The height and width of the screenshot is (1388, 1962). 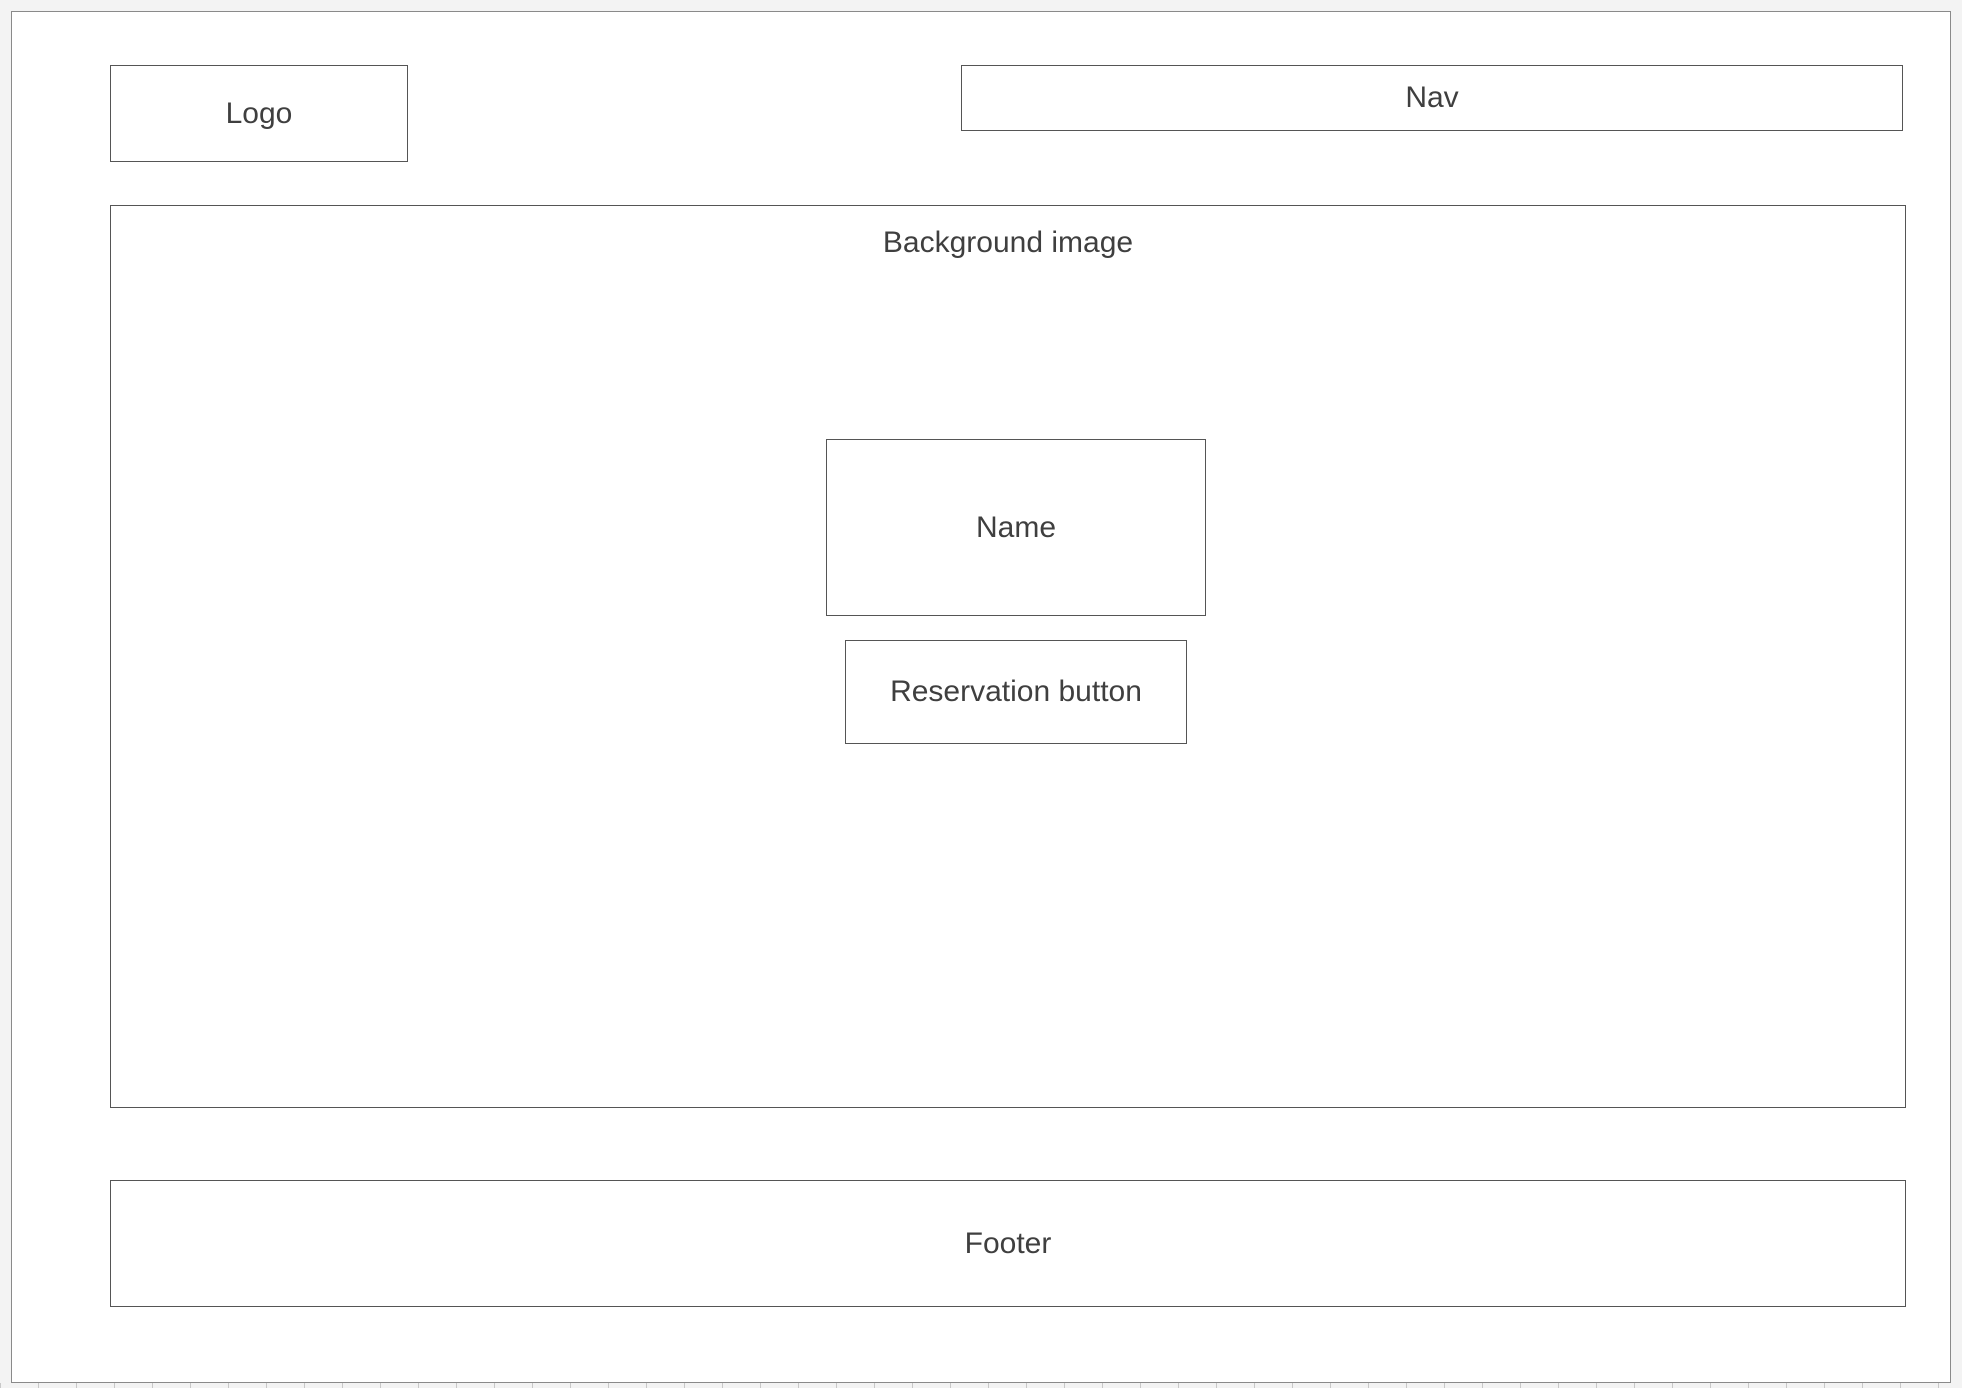 I want to click on reservation-button: Reservation button, so click(x=1016, y=692).